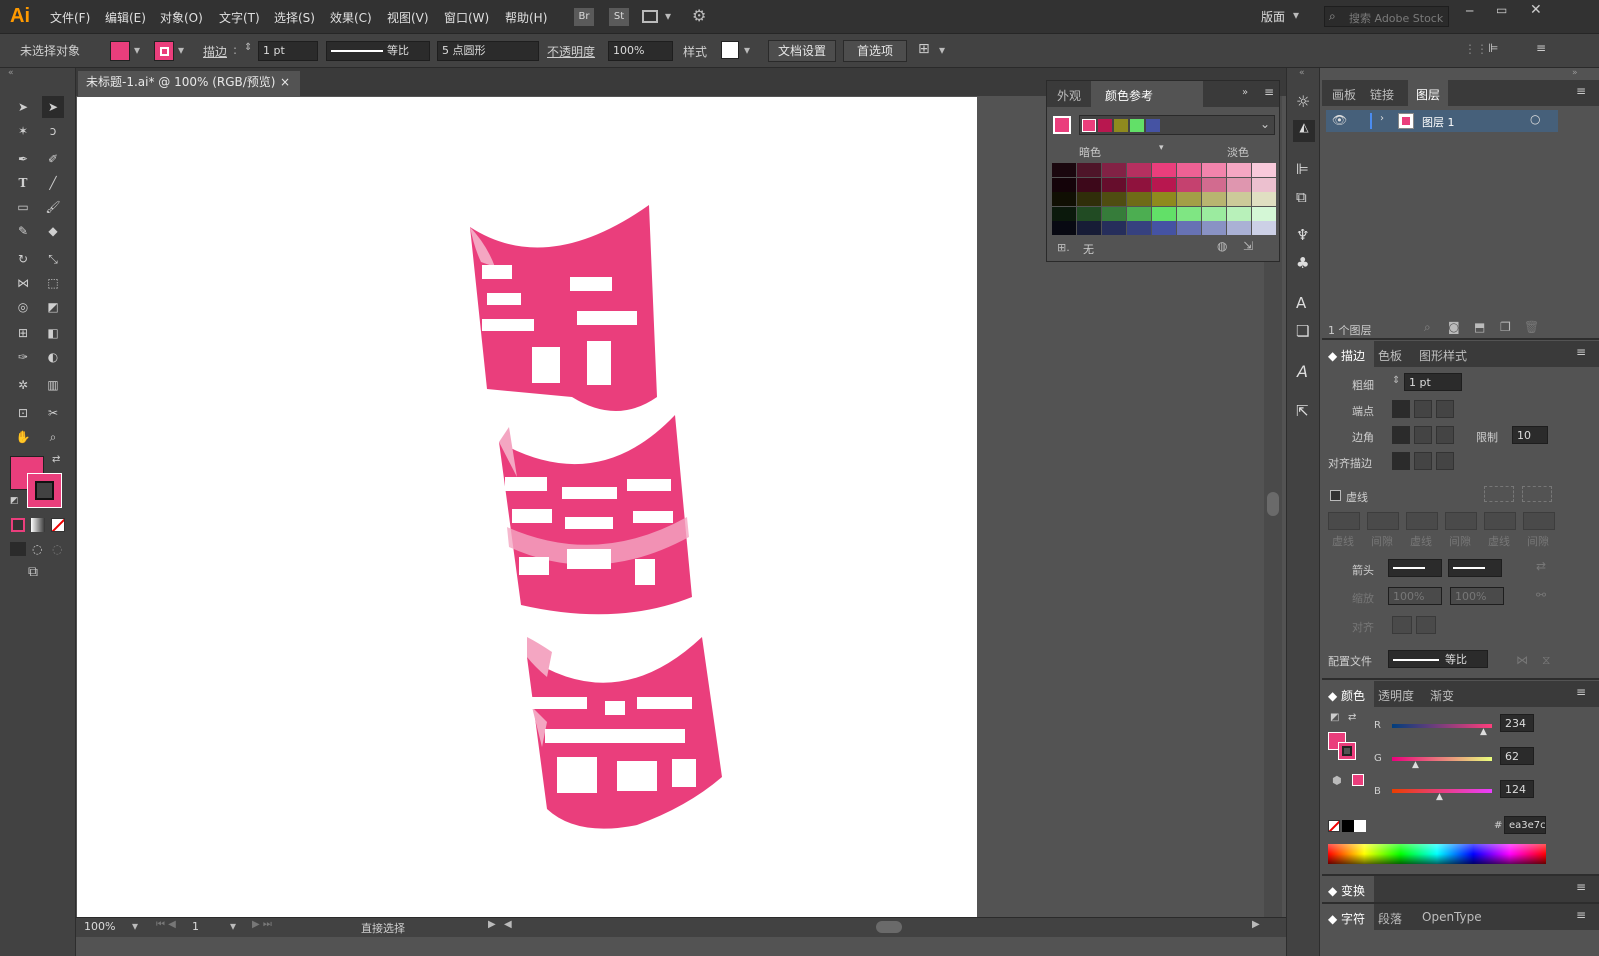  Describe the element at coordinates (1427, 327) in the screenshot. I see `locate-object-icon: ⌕` at that location.